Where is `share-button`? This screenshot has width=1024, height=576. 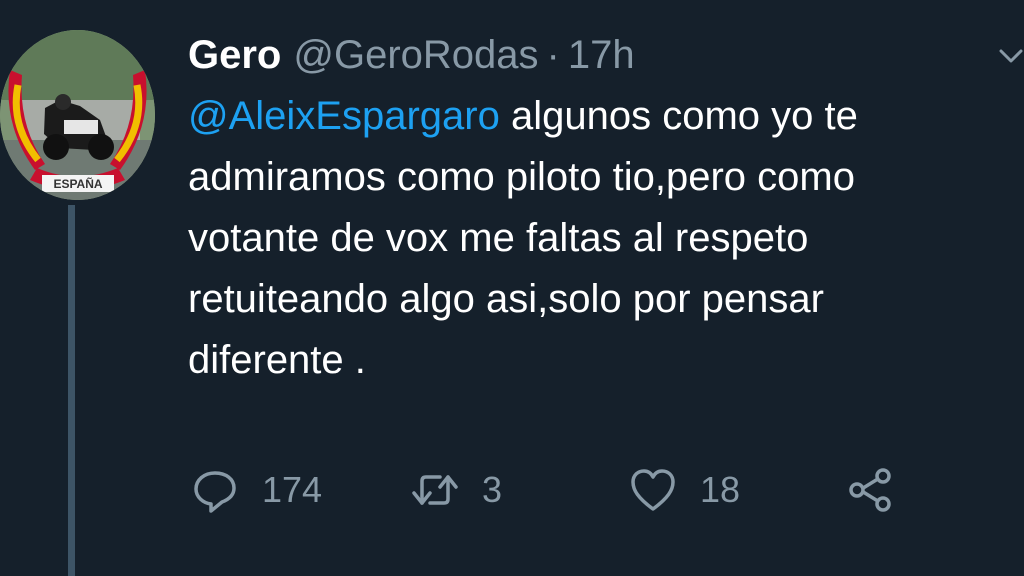 share-button is located at coordinates (870, 490).